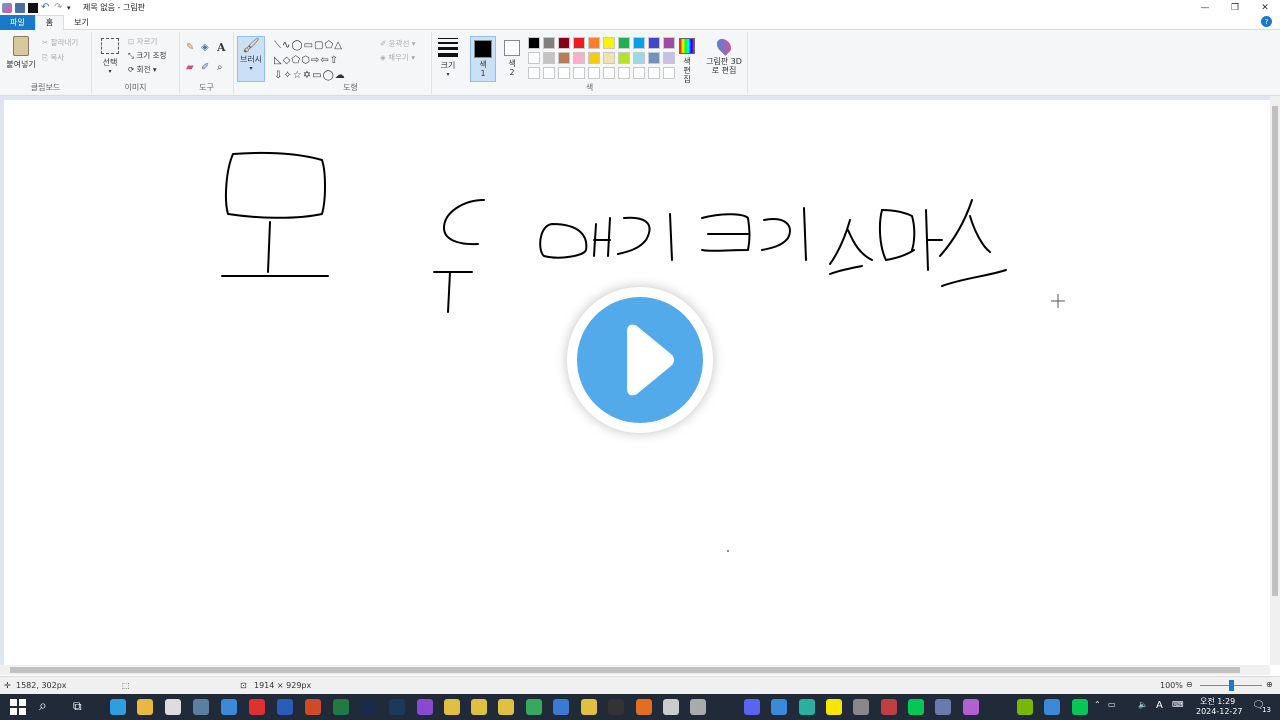 The height and width of the screenshot is (720, 1280). I want to click on paint-icon, so click(943, 707).